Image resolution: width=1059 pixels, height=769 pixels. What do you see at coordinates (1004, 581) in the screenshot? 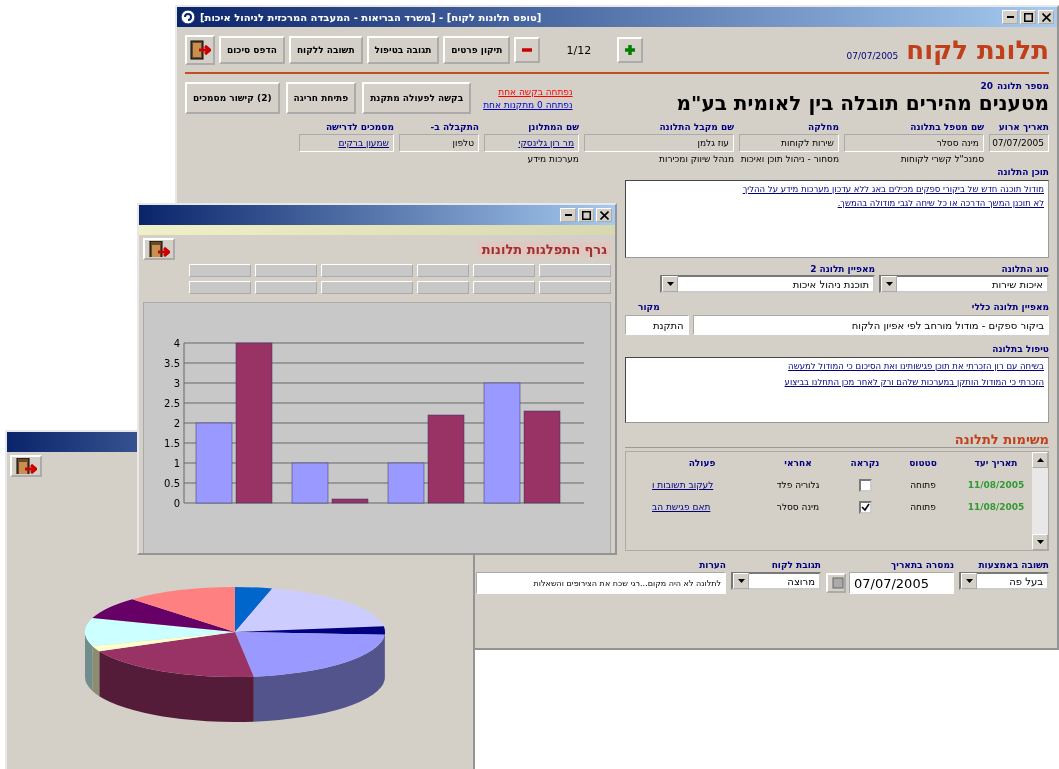
I see `dropdown-field: בעל פה` at bounding box center [1004, 581].